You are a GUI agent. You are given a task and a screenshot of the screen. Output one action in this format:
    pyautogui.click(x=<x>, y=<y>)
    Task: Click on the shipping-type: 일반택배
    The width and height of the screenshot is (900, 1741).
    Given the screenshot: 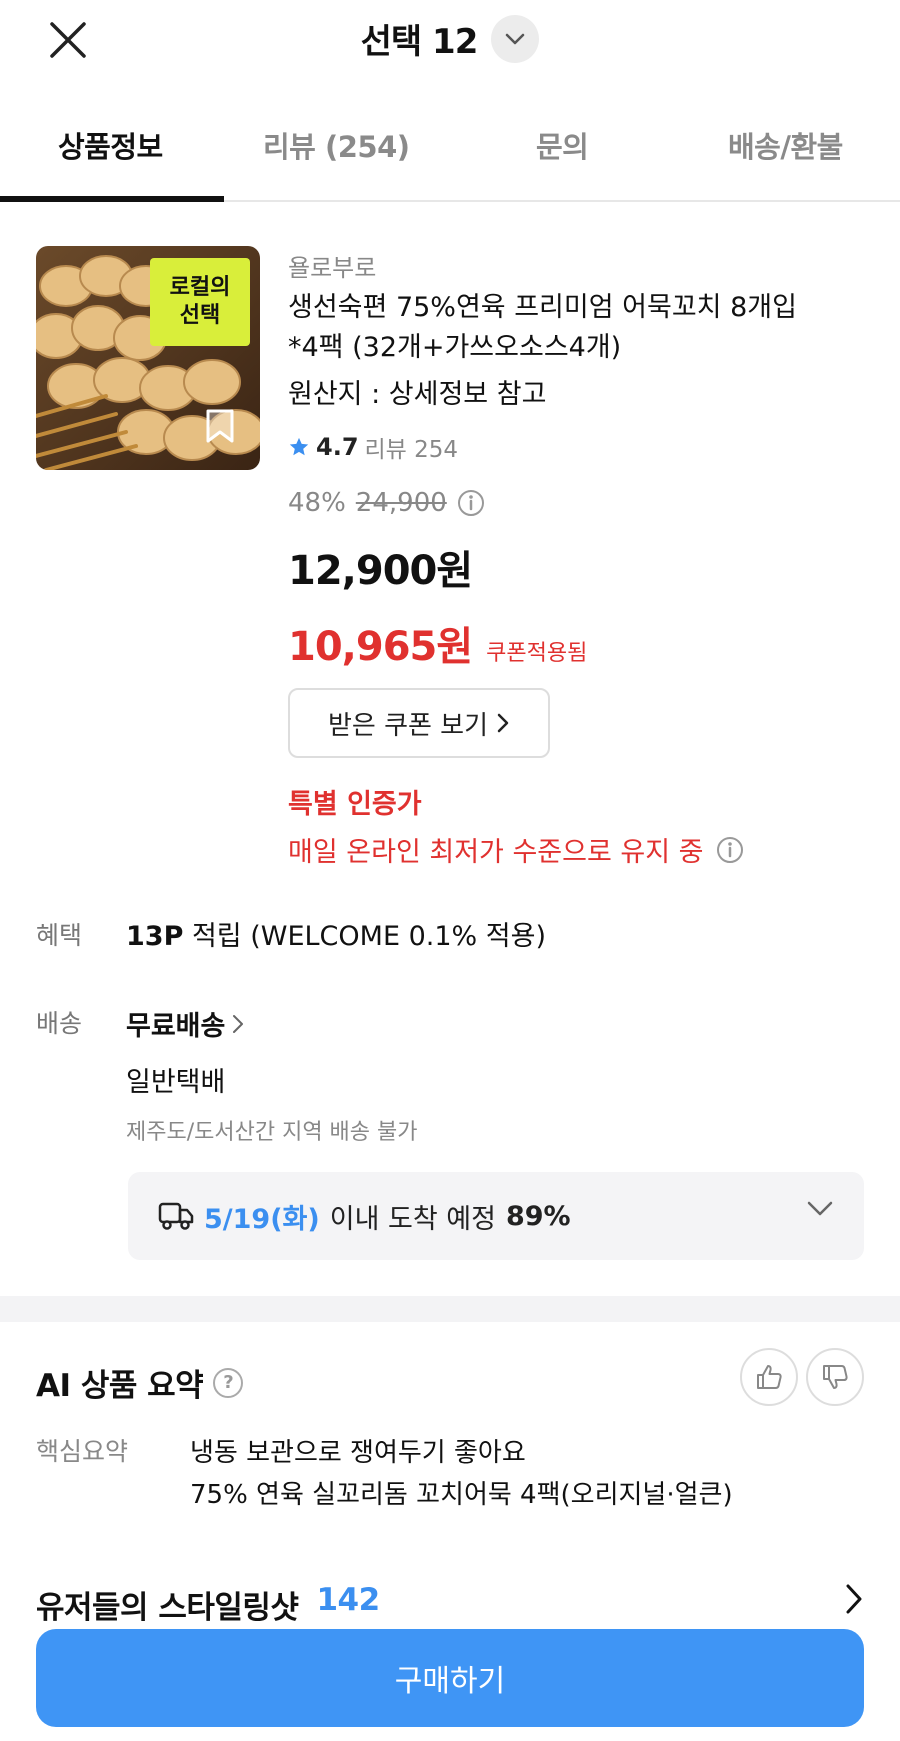 What is the action you would take?
    pyautogui.click(x=176, y=1082)
    